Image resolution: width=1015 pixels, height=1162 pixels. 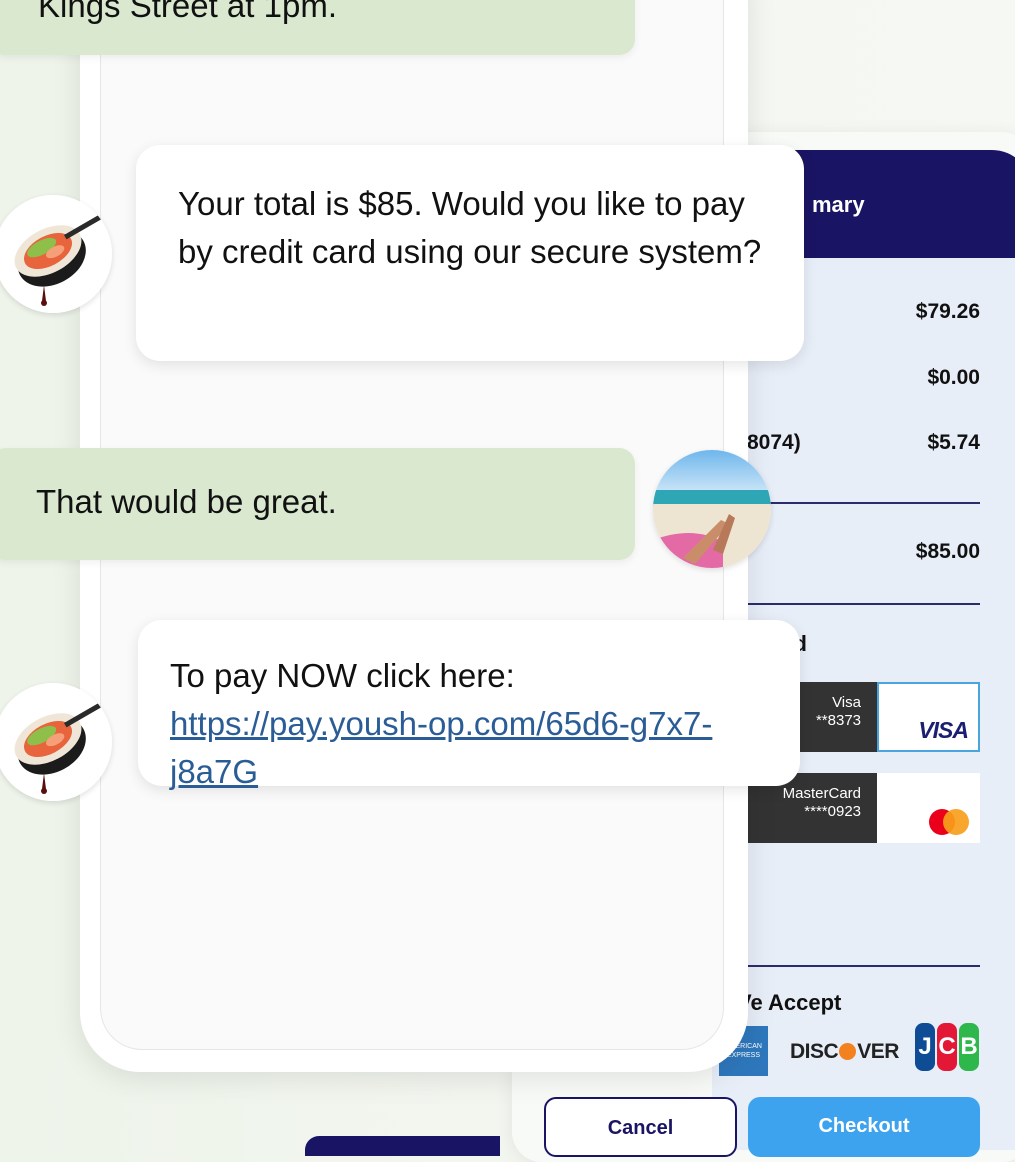 What do you see at coordinates (774, 442) in the screenshot?
I see `tax-label: 8074)` at bounding box center [774, 442].